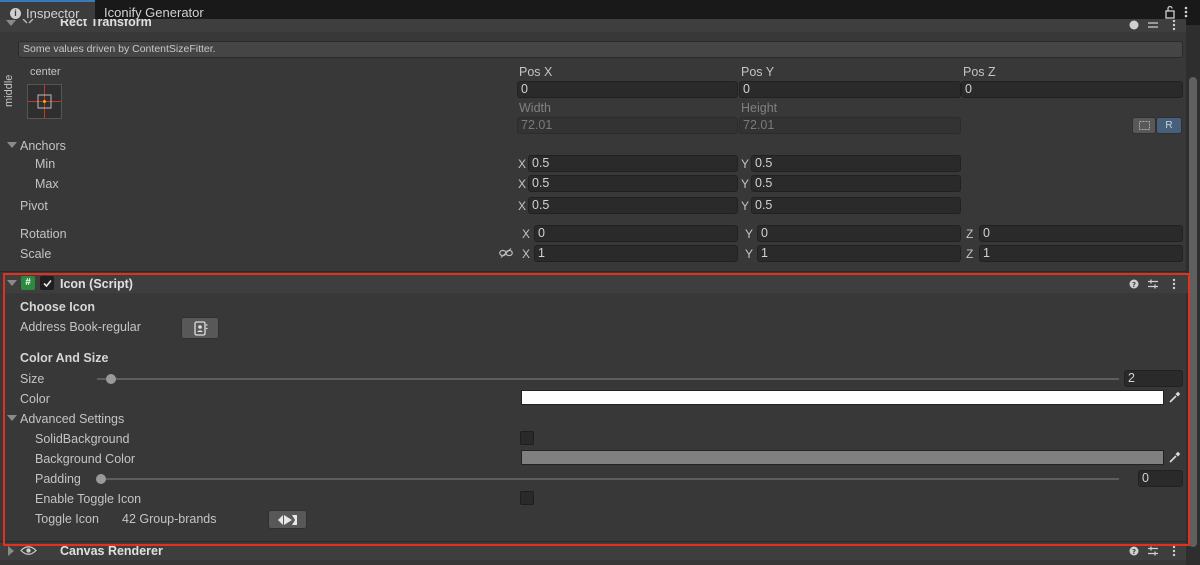 The height and width of the screenshot is (565, 1200). I want to click on rotation-z-field: 0, so click(1081, 233).